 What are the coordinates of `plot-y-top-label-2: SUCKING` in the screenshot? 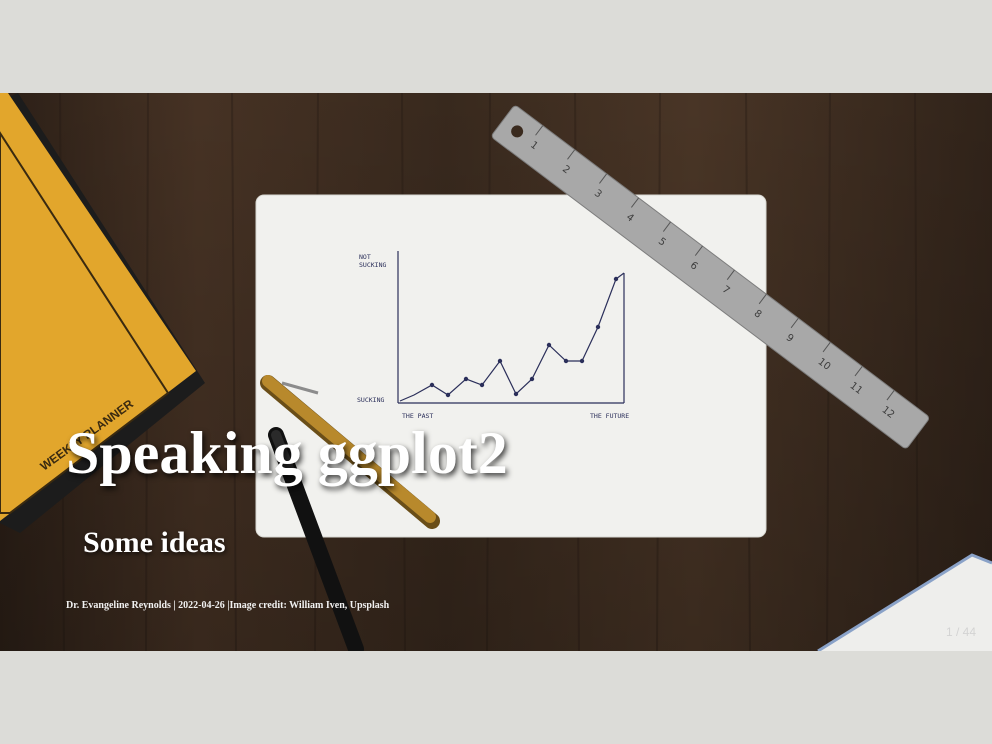 It's located at (372, 265).